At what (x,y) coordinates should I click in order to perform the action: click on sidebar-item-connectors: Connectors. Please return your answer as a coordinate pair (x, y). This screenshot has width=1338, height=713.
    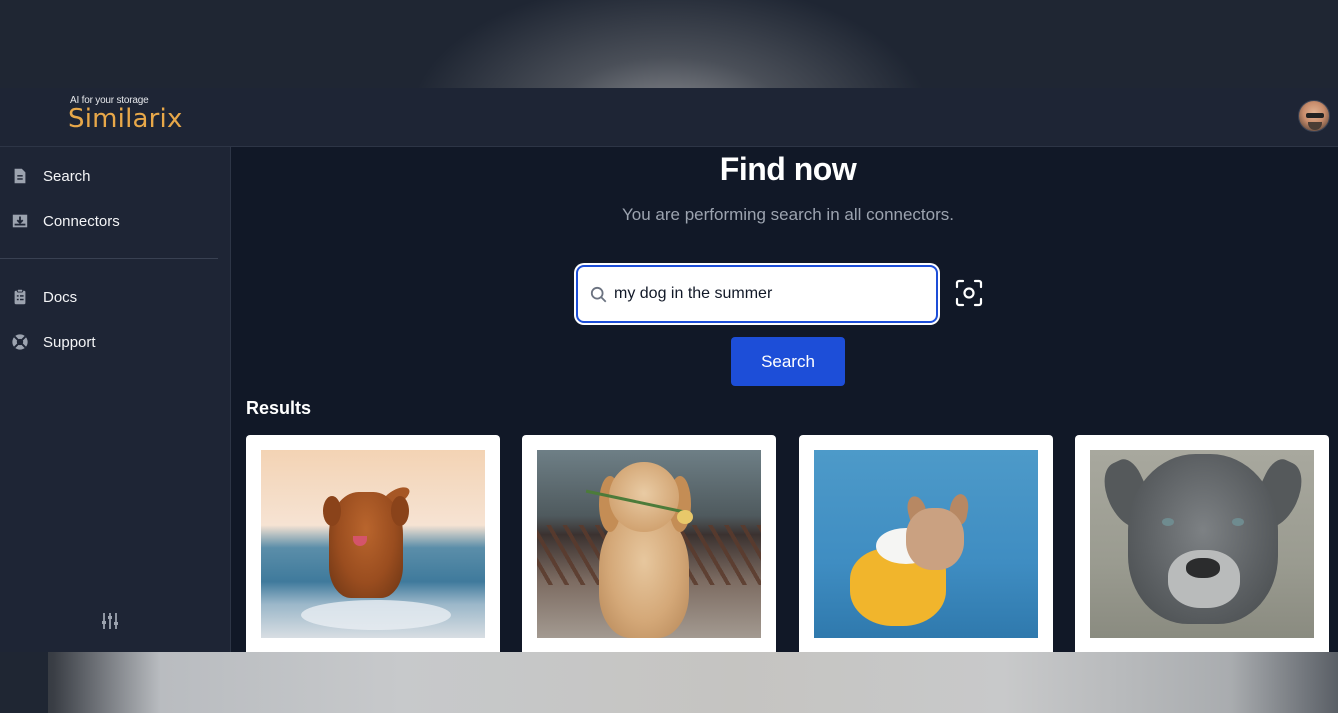
    Looking at the image, I should click on (115, 221).